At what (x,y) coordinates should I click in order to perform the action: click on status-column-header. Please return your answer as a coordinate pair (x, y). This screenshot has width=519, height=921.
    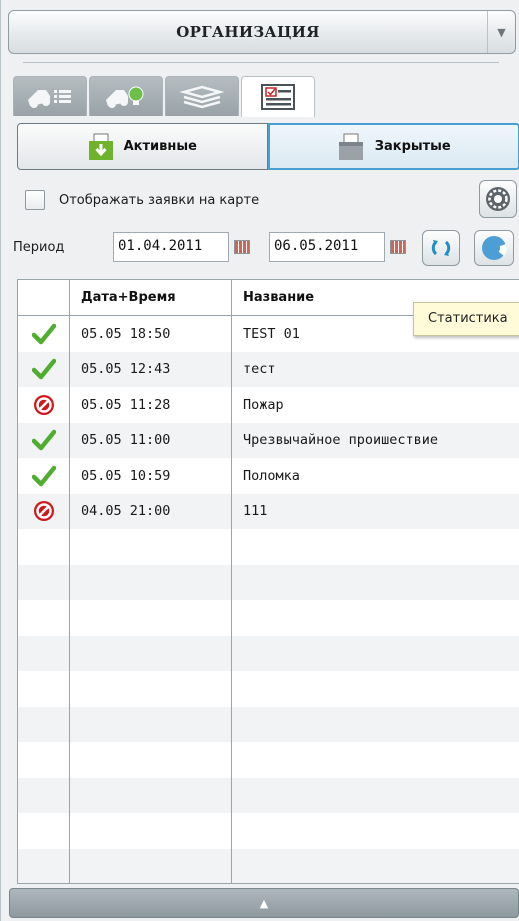
    Looking at the image, I should click on (44, 297).